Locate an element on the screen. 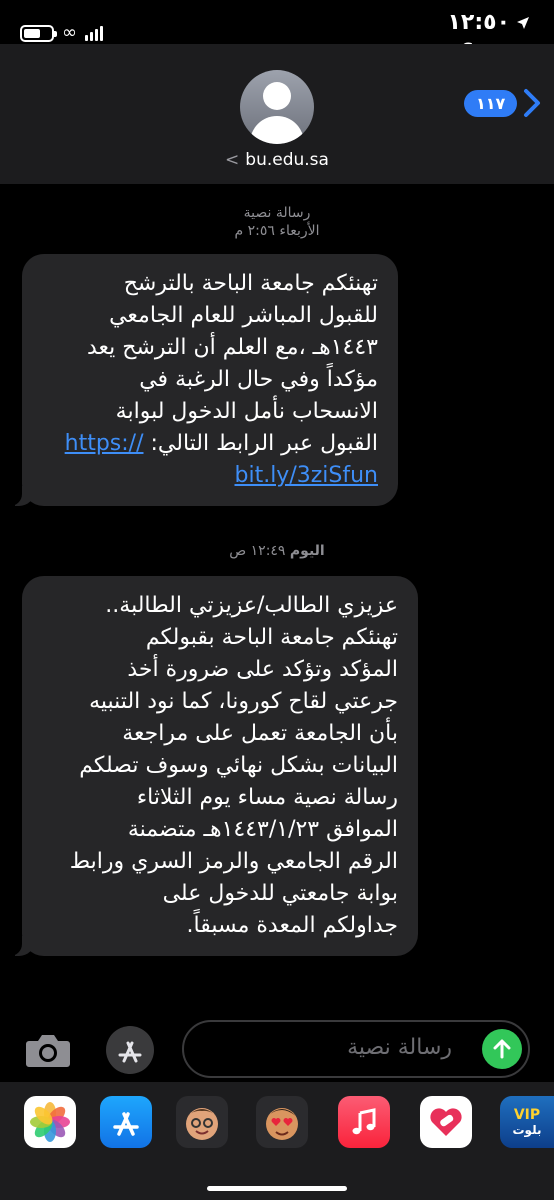 This screenshot has height=1200, width=554. avatar is located at coordinates (277, 107).